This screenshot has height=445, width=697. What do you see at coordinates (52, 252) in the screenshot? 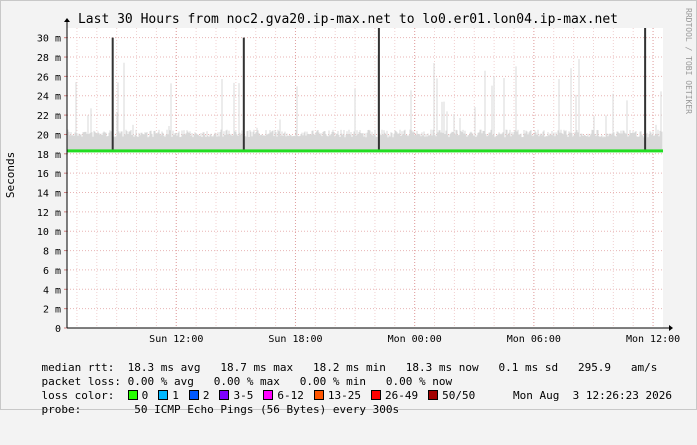
I see `y-tick-label: 8 m` at bounding box center [52, 252].